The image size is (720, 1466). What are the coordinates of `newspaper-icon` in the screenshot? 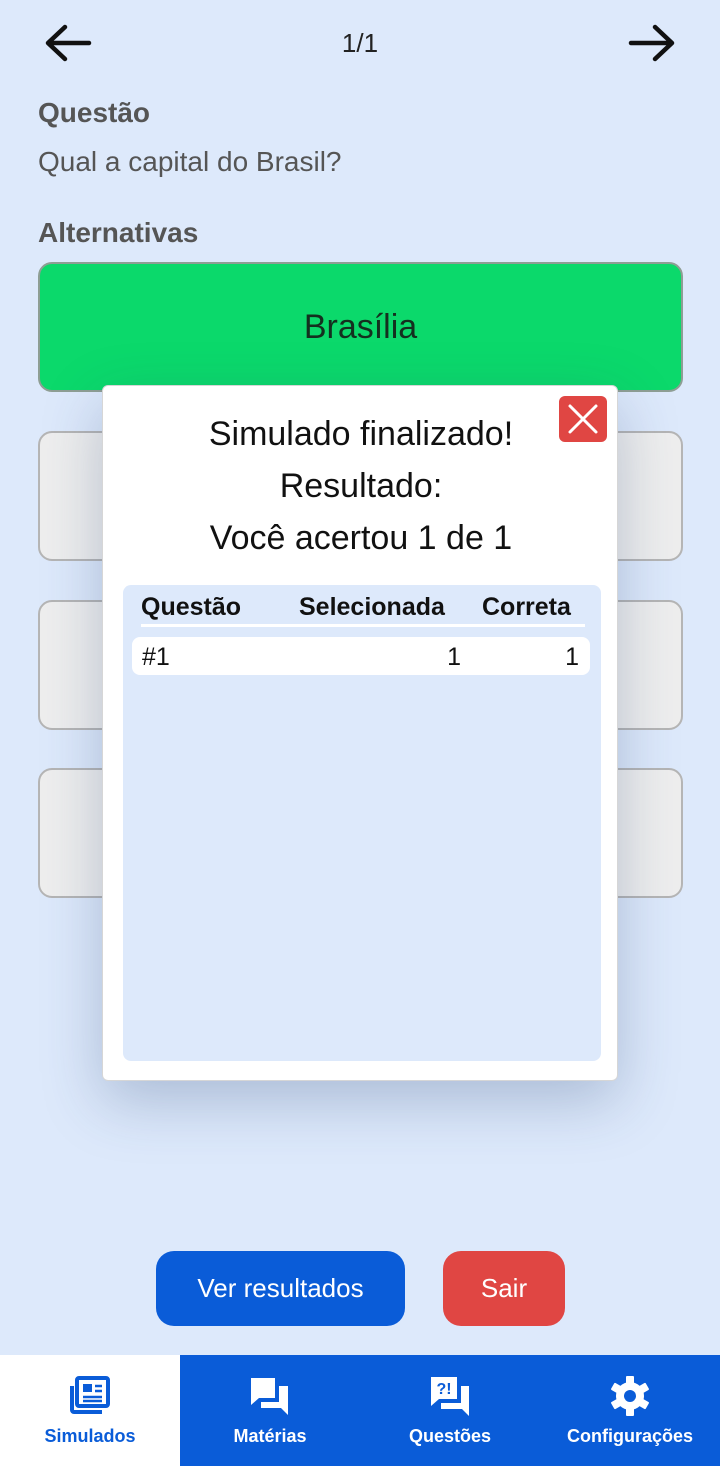 It's located at (90, 1395).